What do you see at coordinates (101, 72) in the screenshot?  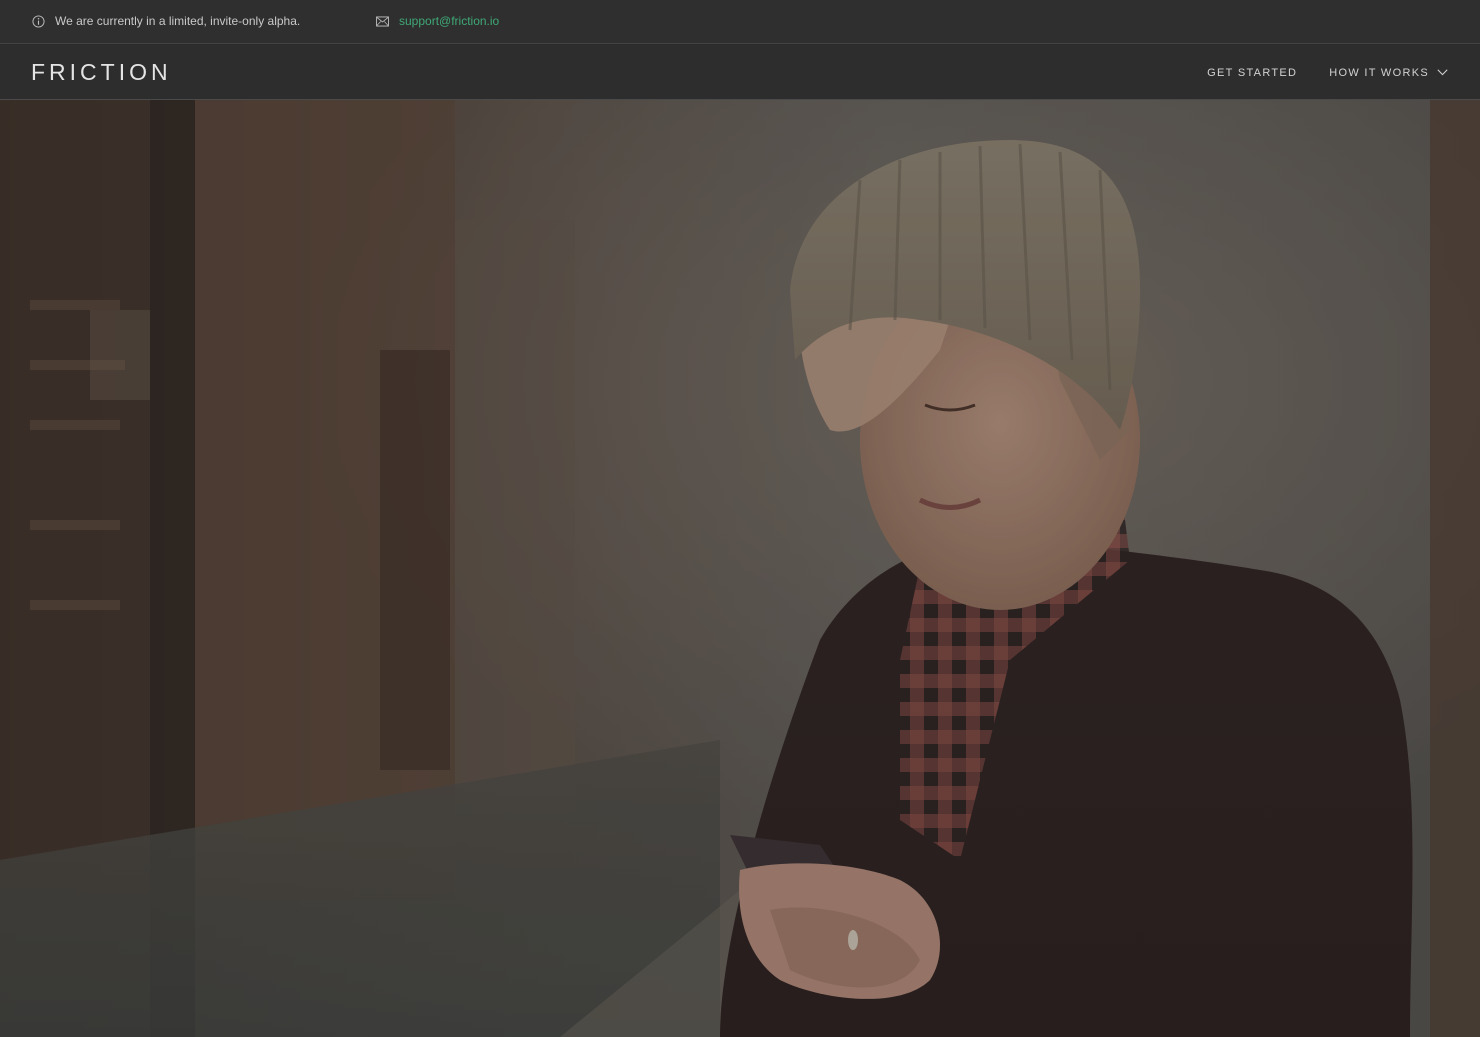 I see `brand-logo: FRICTION` at bounding box center [101, 72].